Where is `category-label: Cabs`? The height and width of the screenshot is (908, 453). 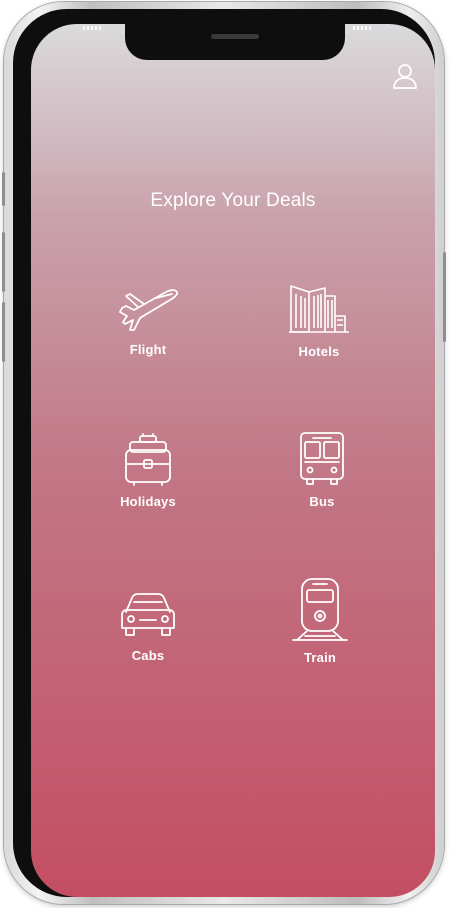 category-label: Cabs is located at coordinates (148, 655).